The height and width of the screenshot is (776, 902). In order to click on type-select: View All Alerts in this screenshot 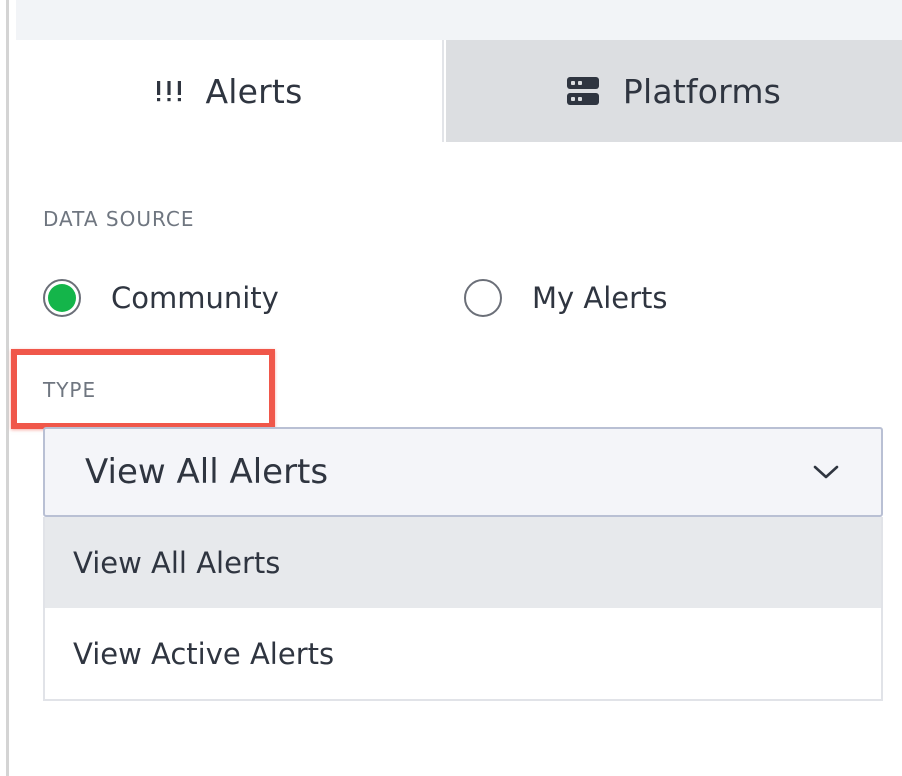, I will do `click(463, 472)`.